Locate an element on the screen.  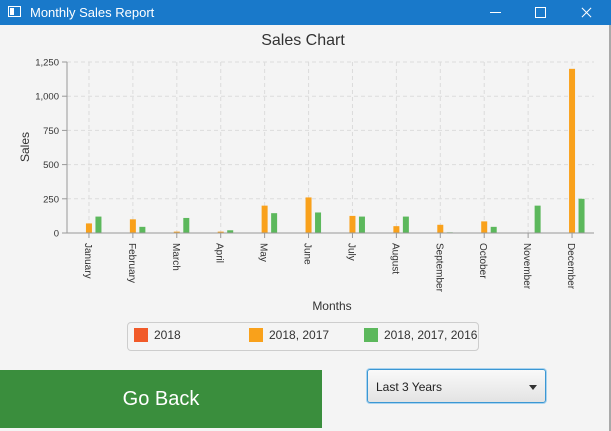
legend-item-2018-2017: 2018, 2017 is located at coordinates (289, 335).